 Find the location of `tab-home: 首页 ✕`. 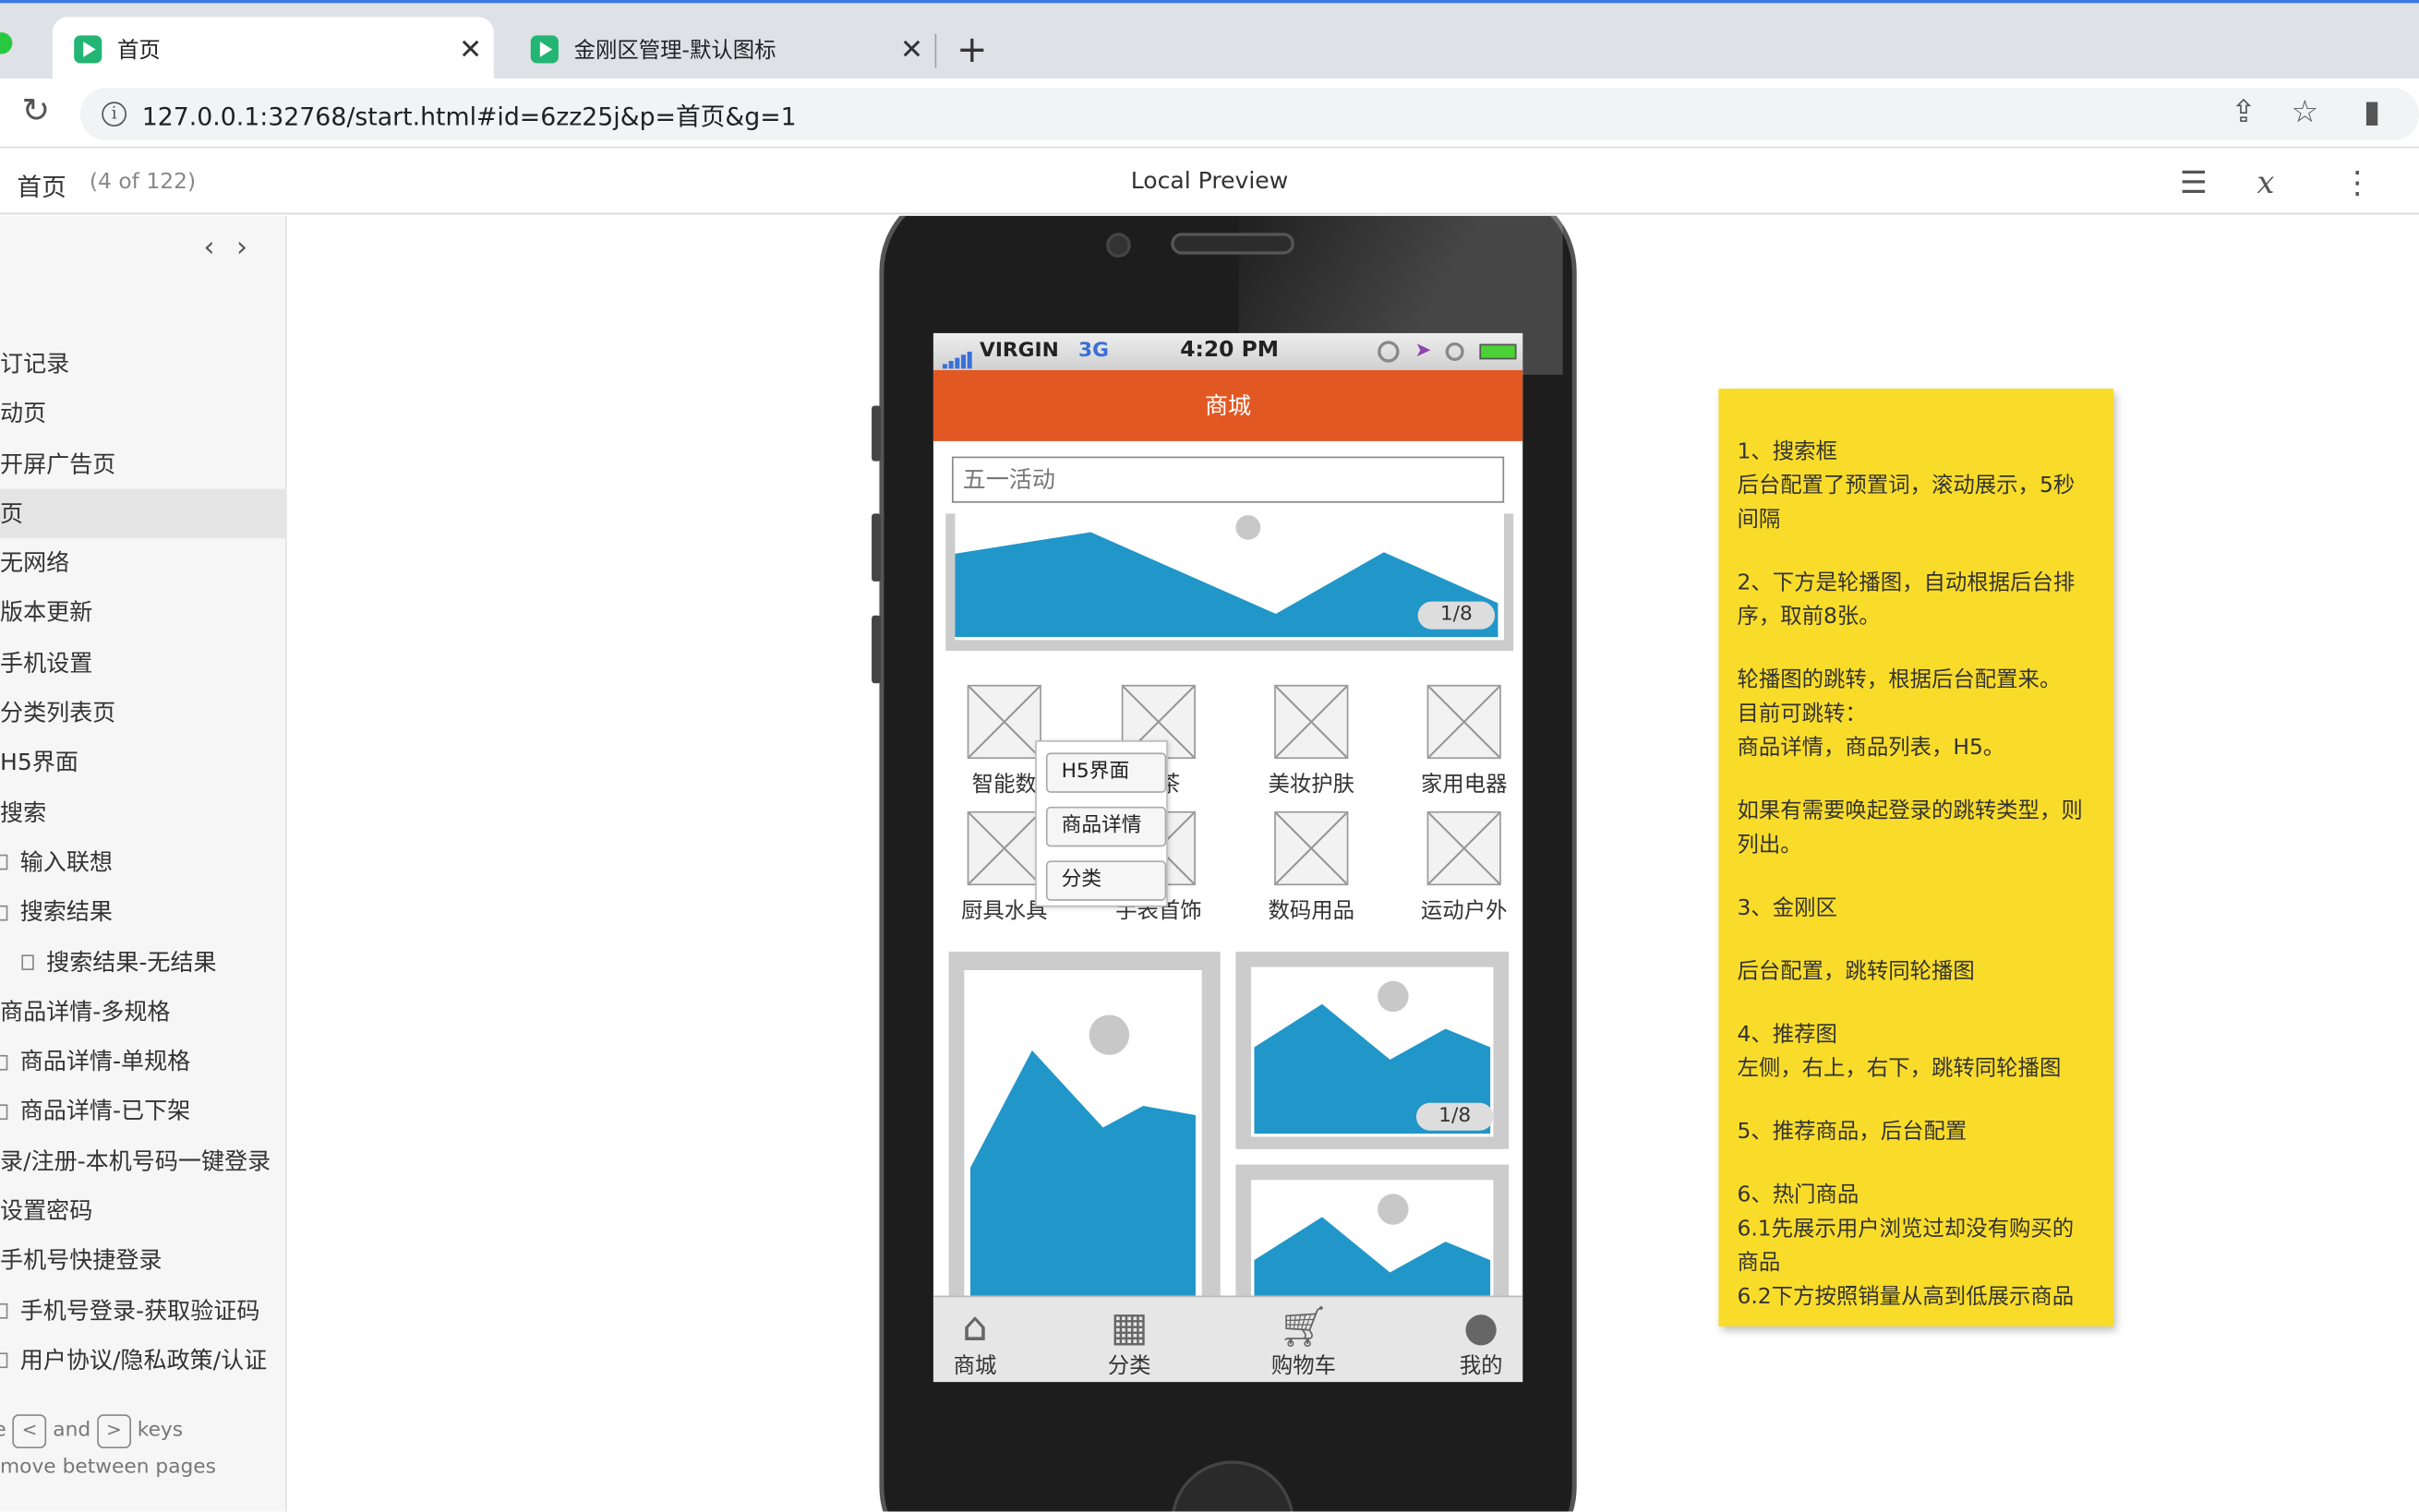

tab-home: 首页 ✕ is located at coordinates (273, 49).